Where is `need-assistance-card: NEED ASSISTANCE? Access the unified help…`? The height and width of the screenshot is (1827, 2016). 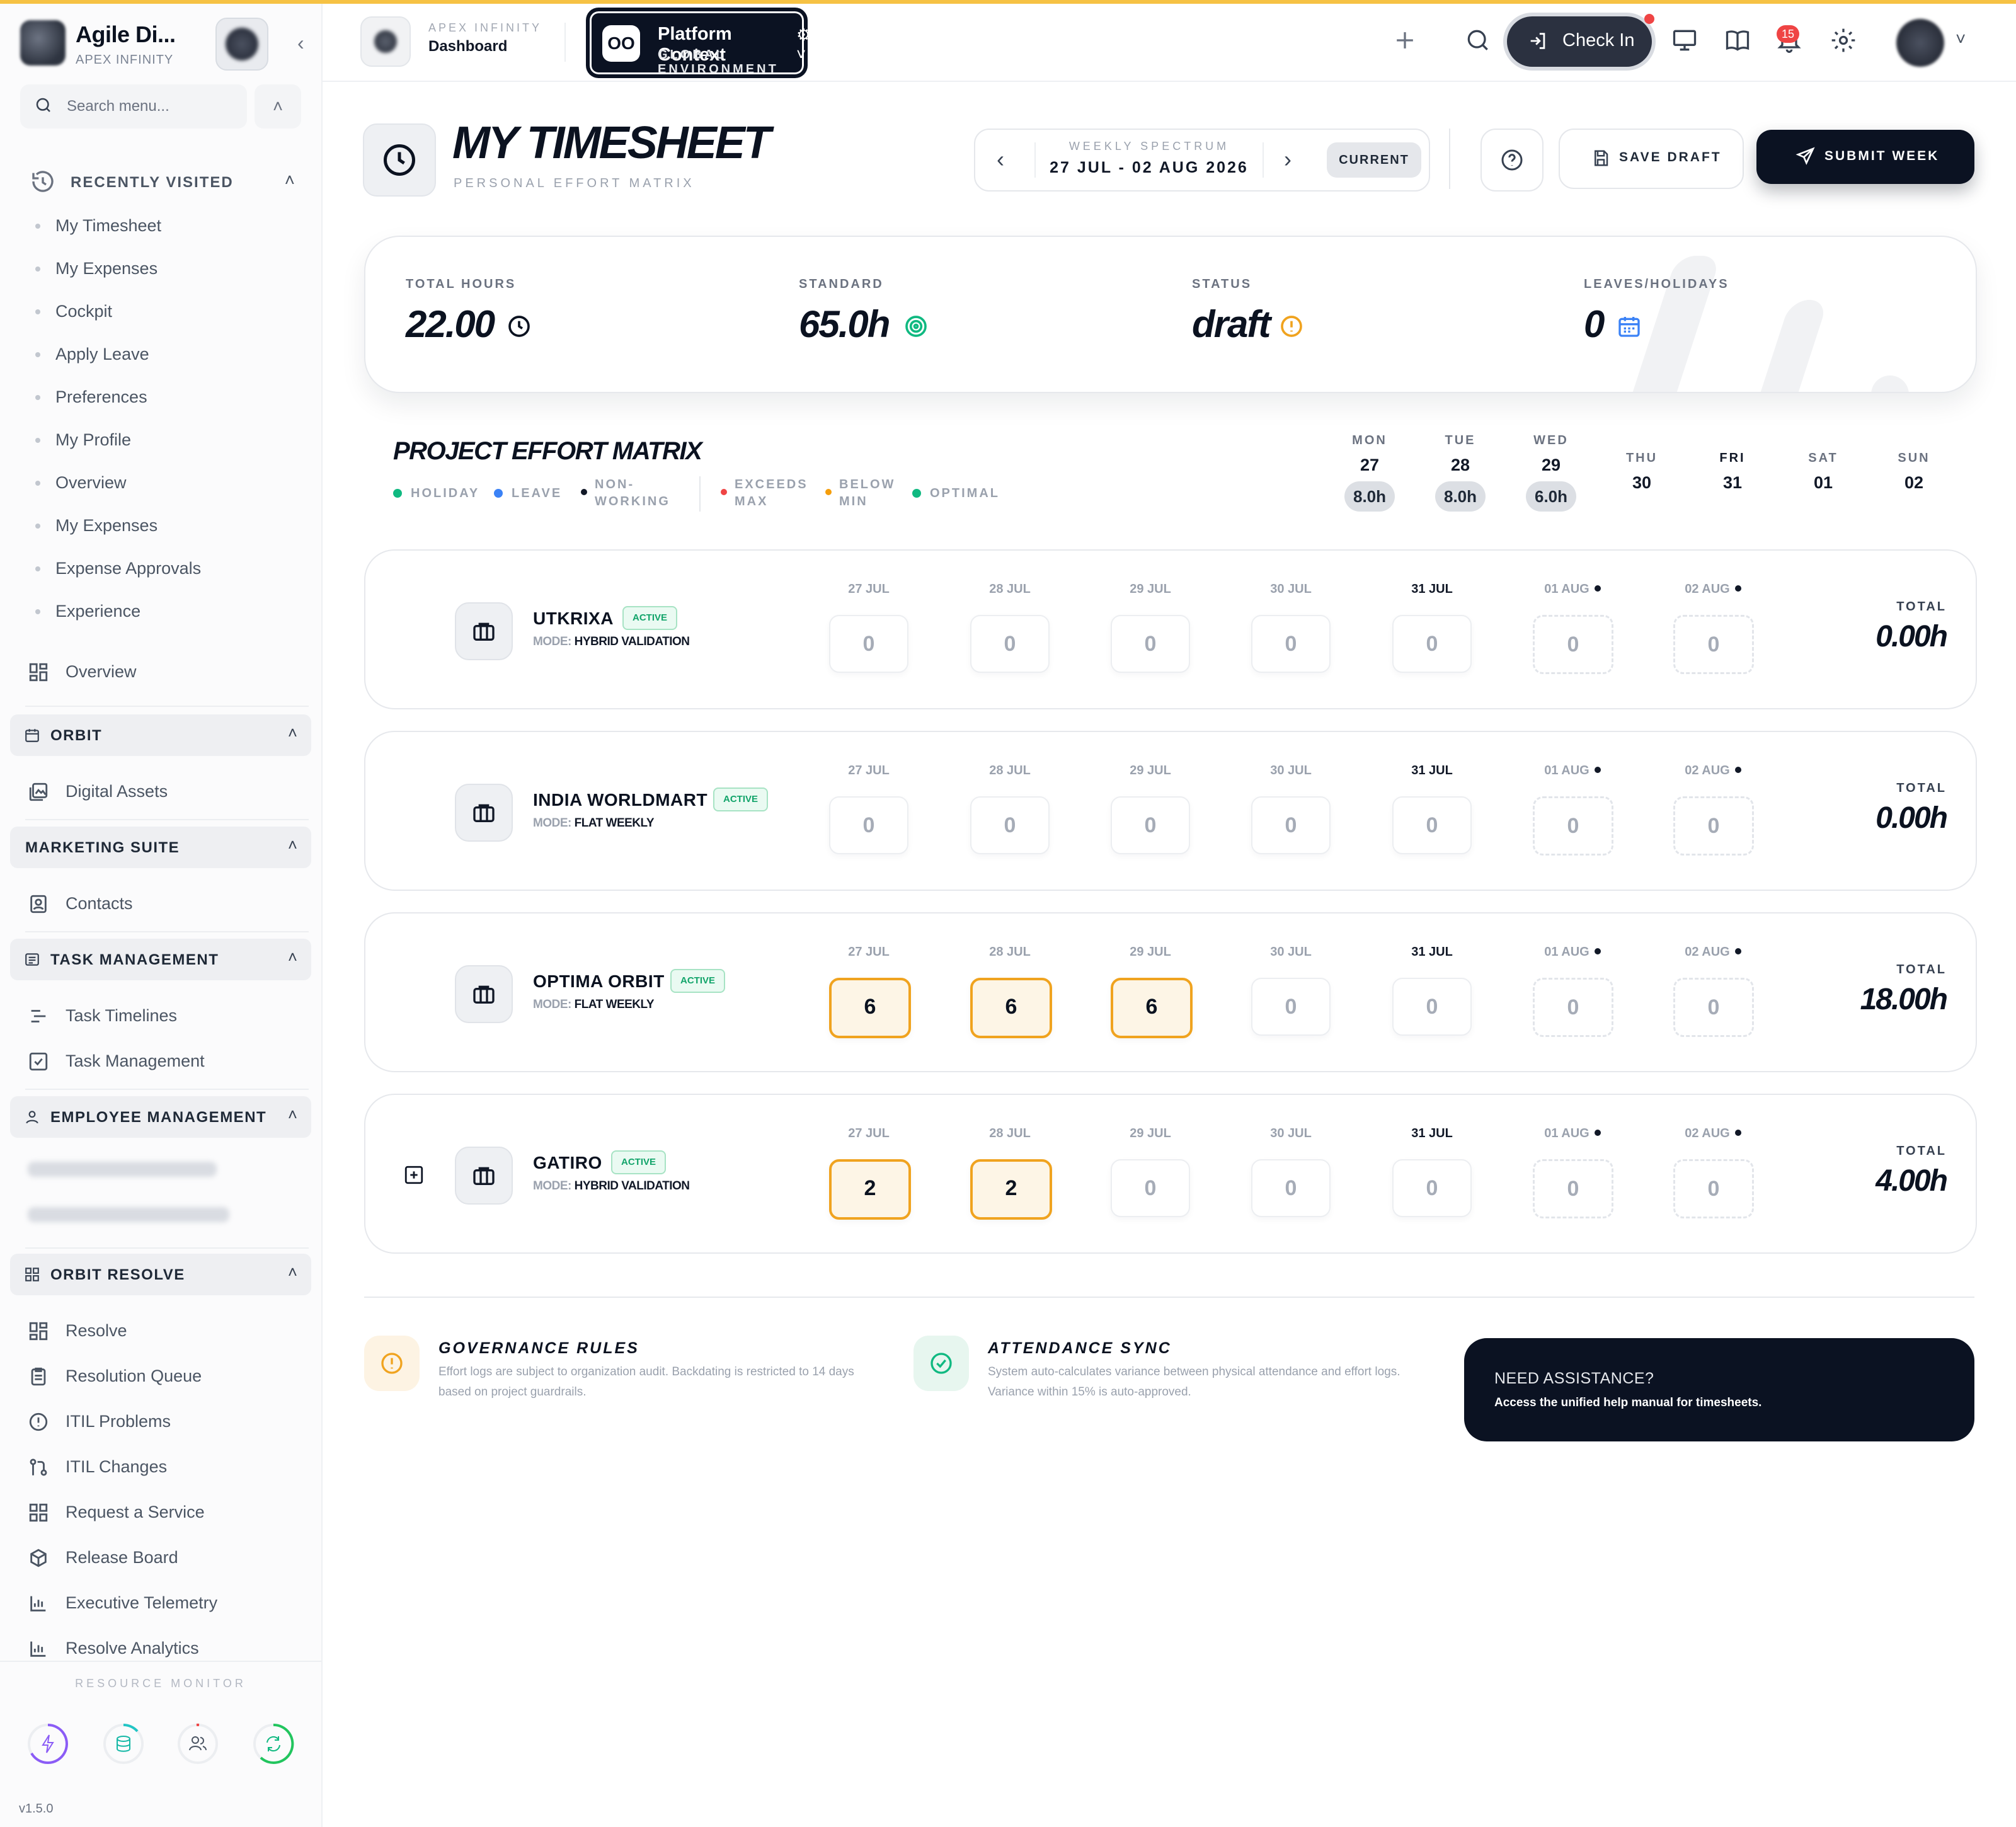 need-assistance-card: NEED ASSISTANCE? Access the unified help… is located at coordinates (1719, 1389).